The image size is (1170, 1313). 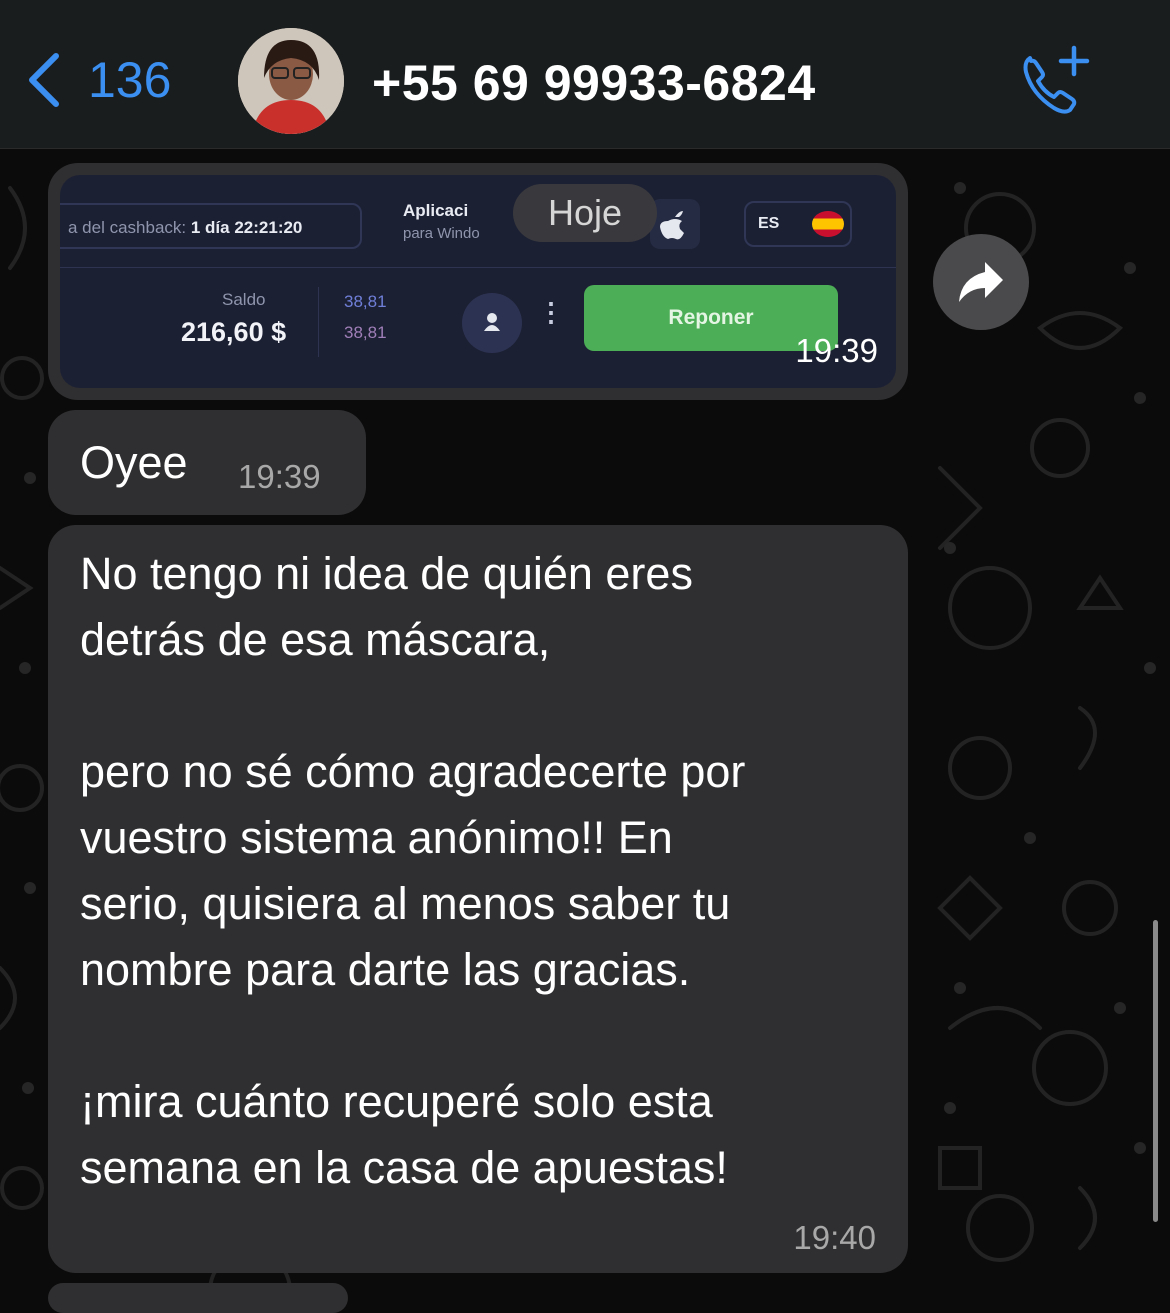 I want to click on scrollbar, so click(x=1155, y=1071).